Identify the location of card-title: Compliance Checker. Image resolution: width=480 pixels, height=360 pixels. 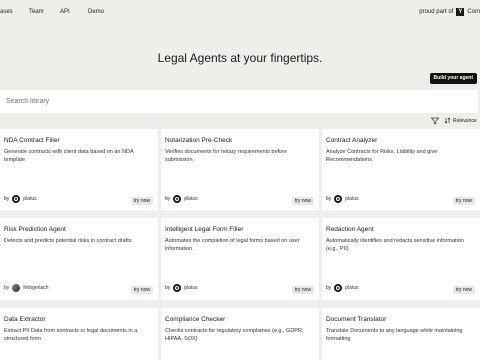
(195, 319).